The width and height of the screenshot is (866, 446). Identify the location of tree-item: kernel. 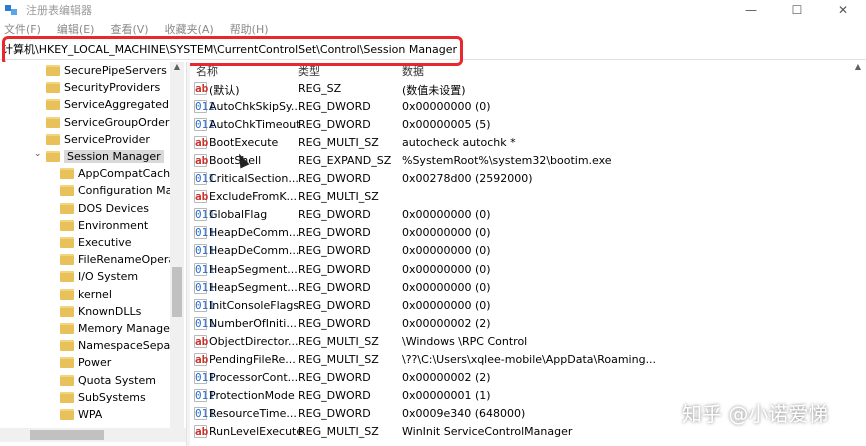
(86, 294).